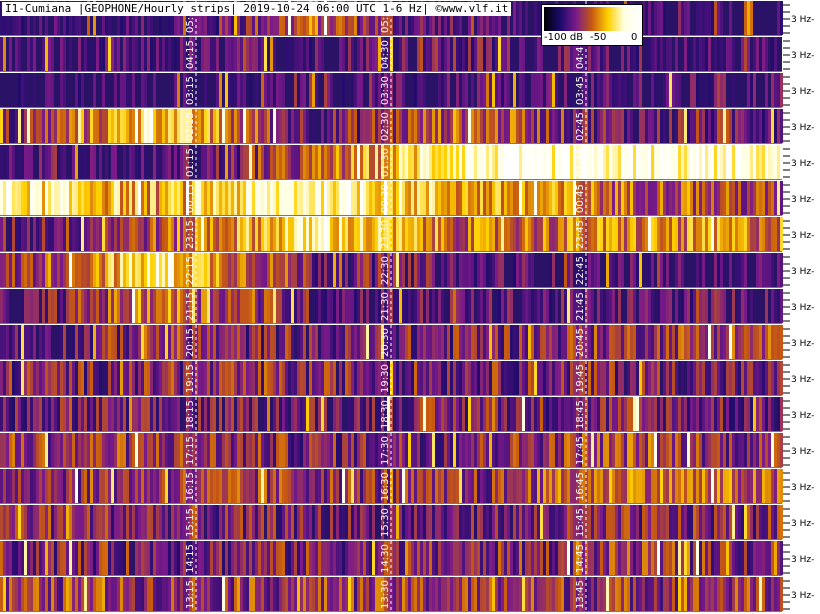 The height and width of the screenshot is (614, 820). What do you see at coordinates (580, 450) in the screenshot?
I see `time-label: 17:45` at bounding box center [580, 450].